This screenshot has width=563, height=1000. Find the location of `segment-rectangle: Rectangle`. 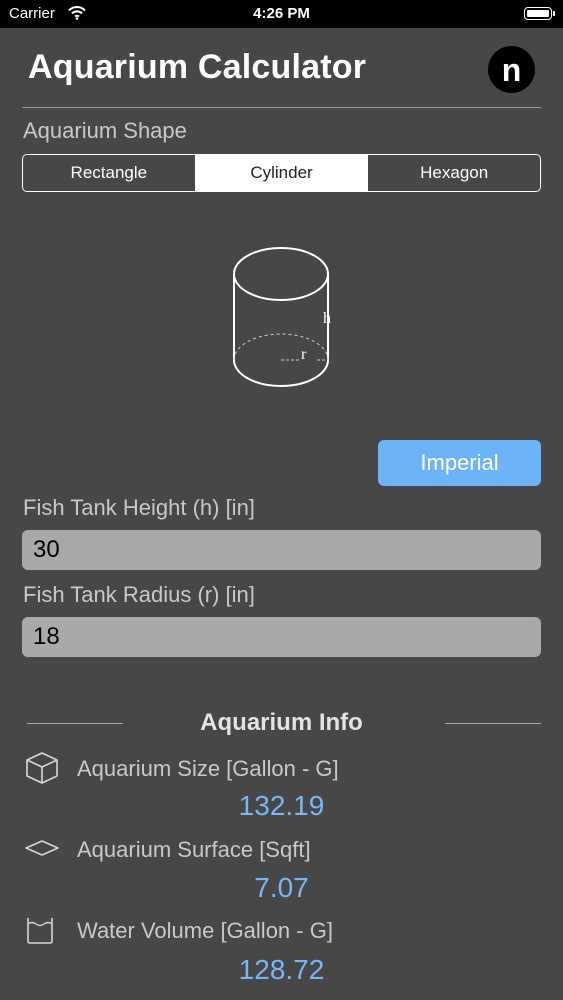

segment-rectangle: Rectangle is located at coordinates (109, 173).